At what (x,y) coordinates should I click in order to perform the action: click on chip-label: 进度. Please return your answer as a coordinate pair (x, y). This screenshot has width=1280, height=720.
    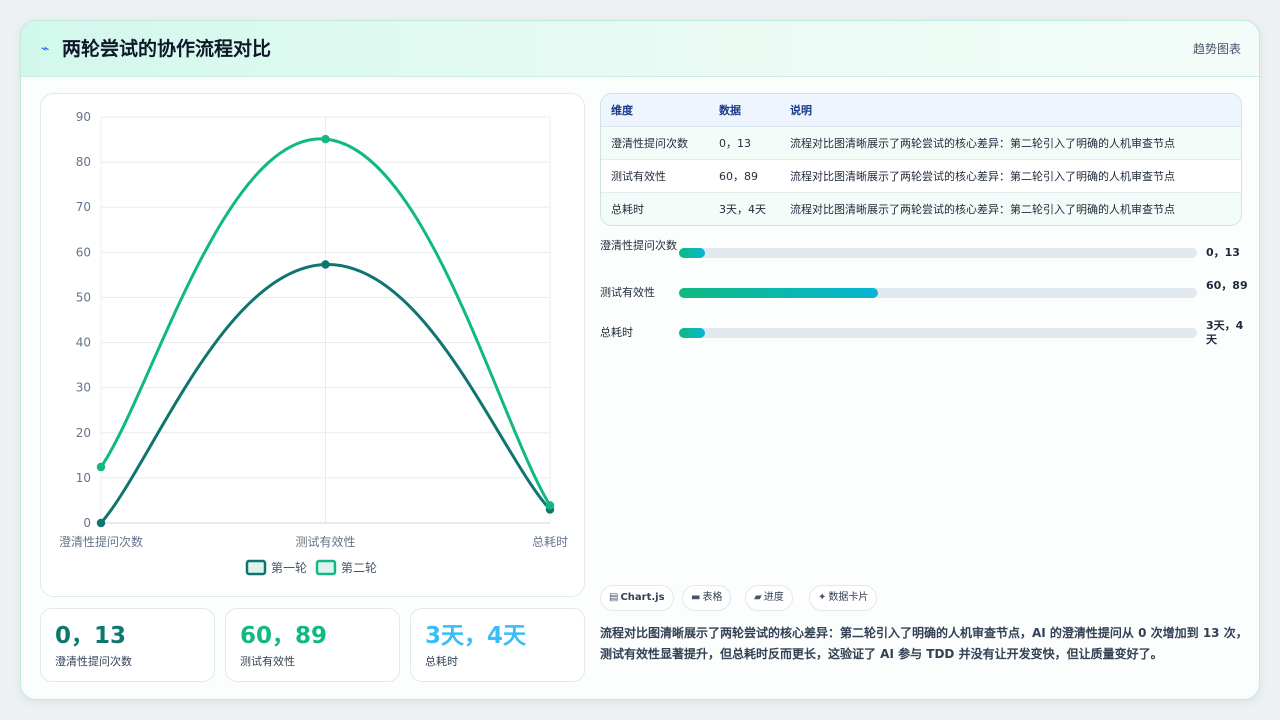
    Looking at the image, I should click on (773, 597).